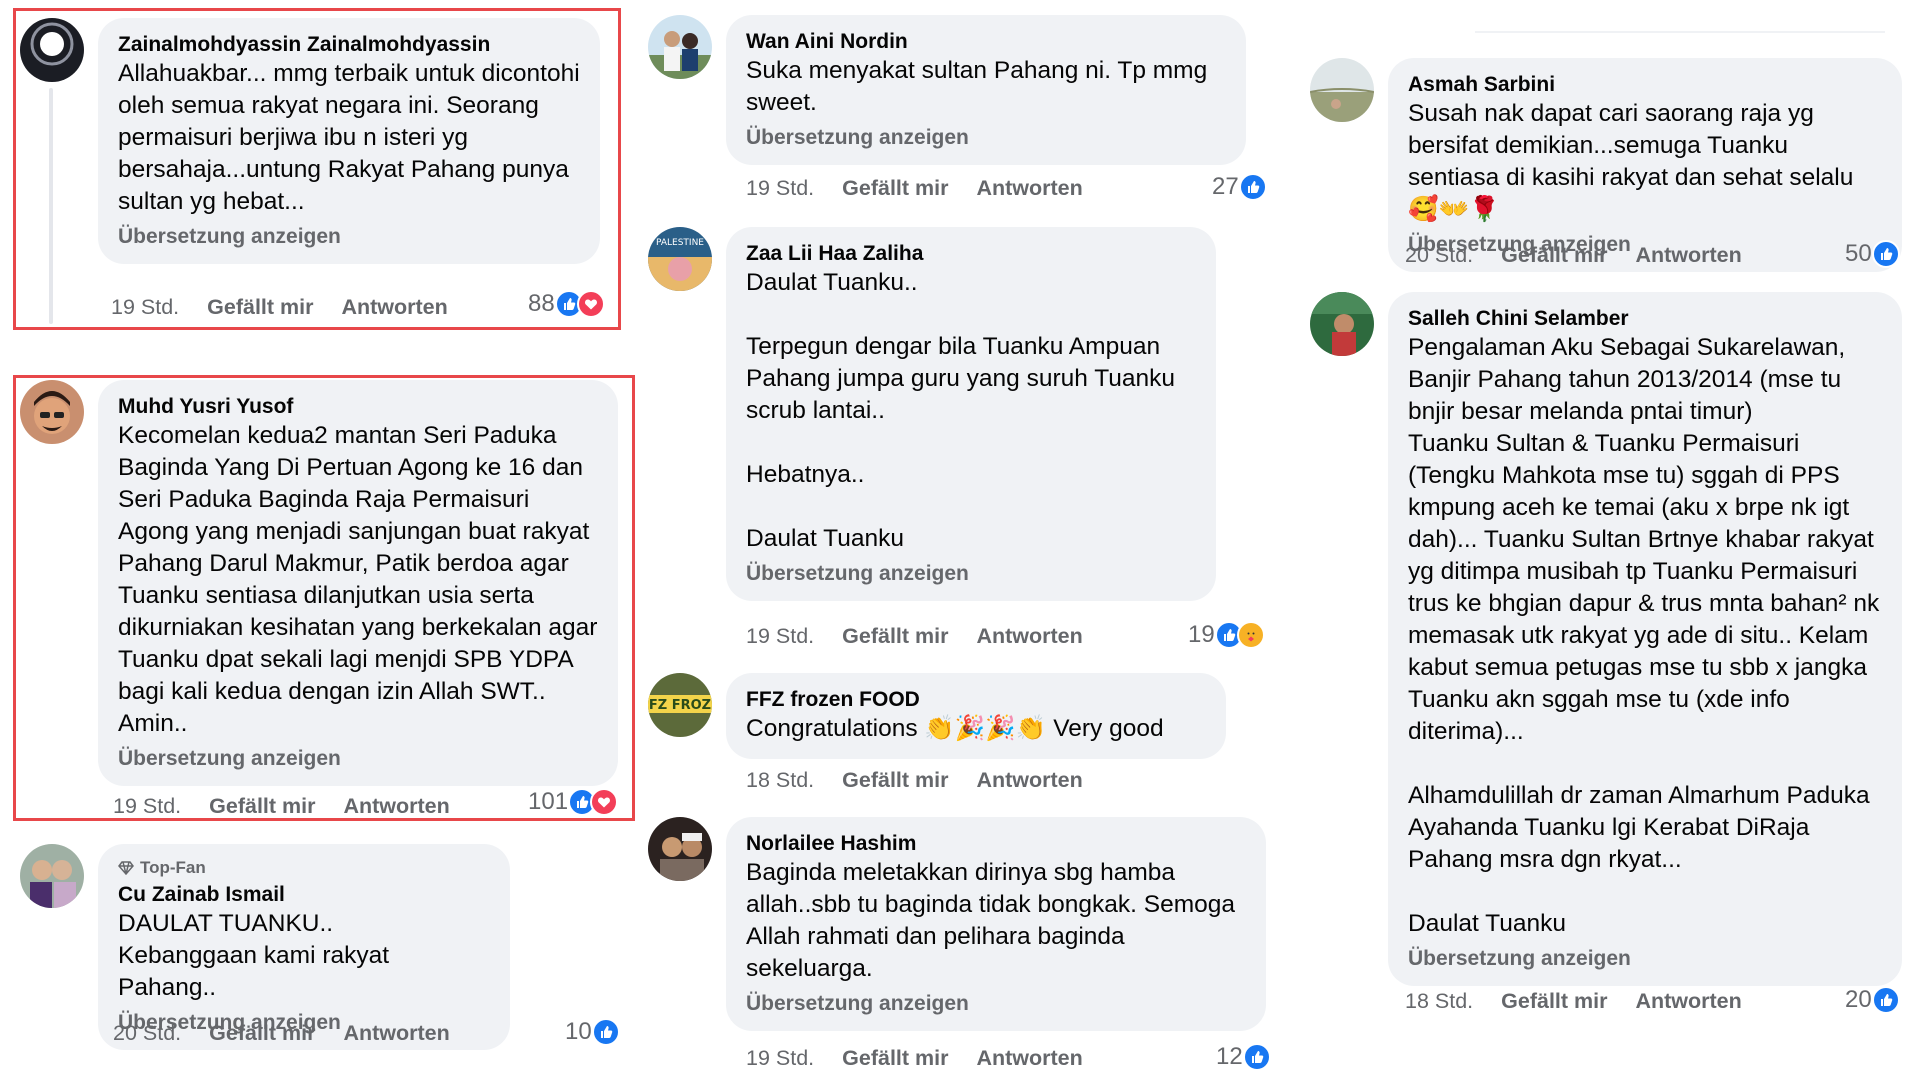 Image resolution: width=1920 pixels, height=1080 pixels. What do you see at coordinates (971, 254) in the screenshot?
I see `comment-author: Zaa Lii Haa Zaliha` at bounding box center [971, 254].